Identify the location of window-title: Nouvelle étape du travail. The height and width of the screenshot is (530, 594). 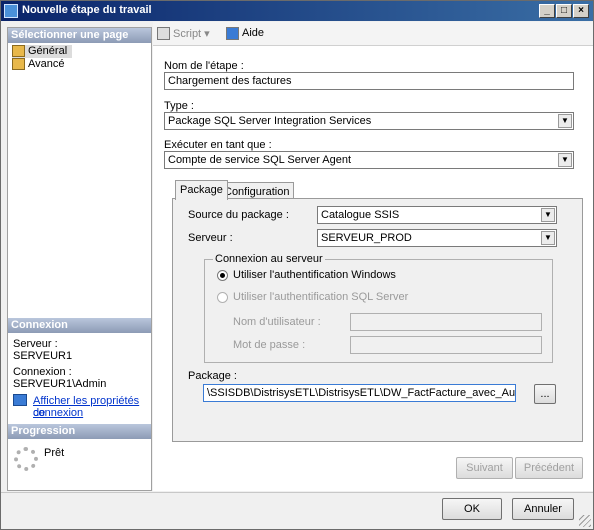
(87, 10).